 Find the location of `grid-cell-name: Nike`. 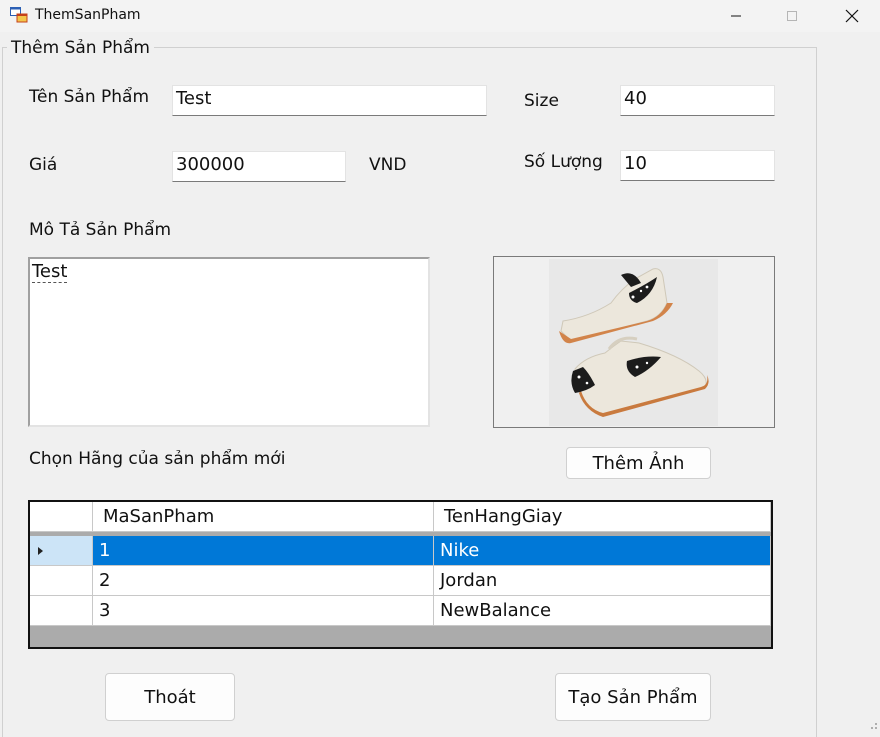

grid-cell-name: Nike is located at coordinates (602, 551).